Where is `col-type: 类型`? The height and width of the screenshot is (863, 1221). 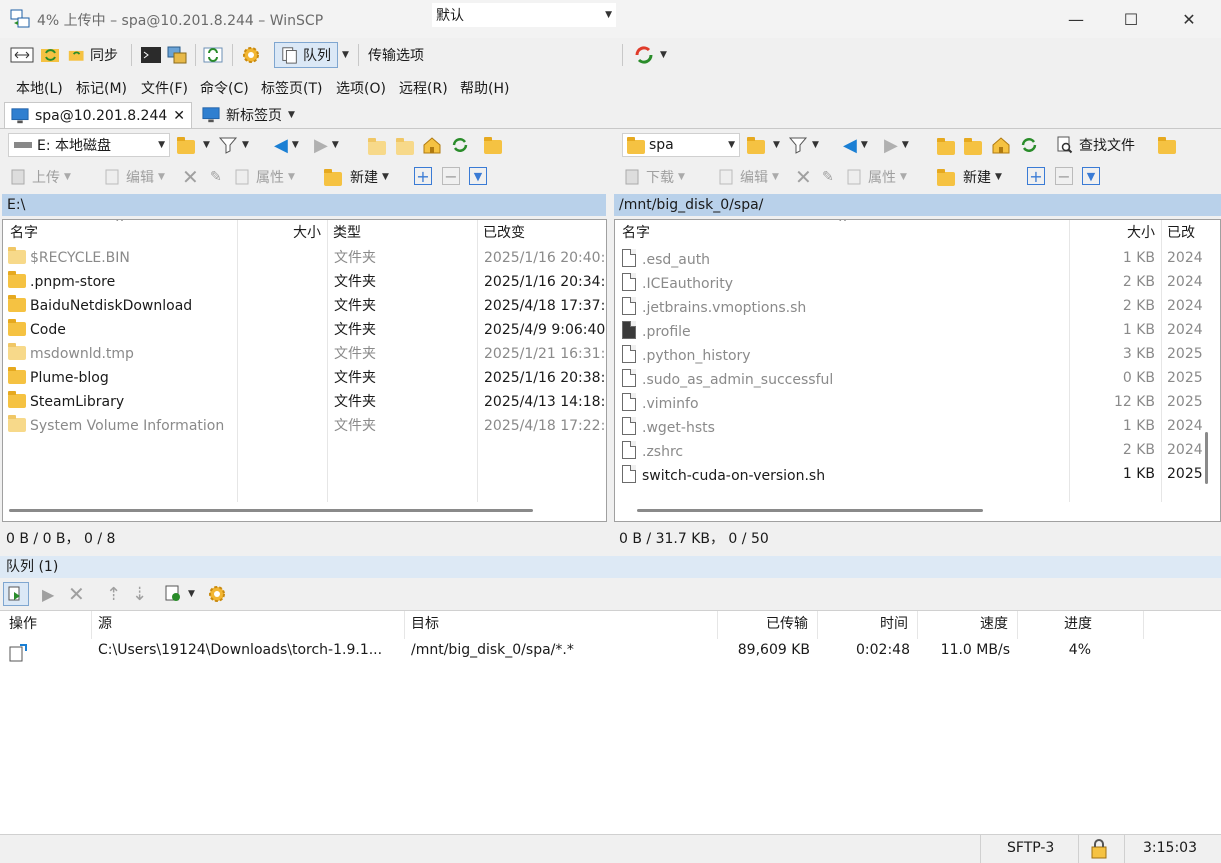 col-type: 类型 is located at coordinates (402, 233).